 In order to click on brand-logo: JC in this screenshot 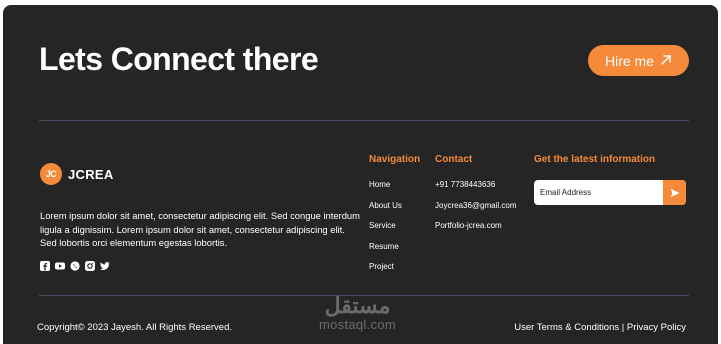, I will do `click(51, 174)`.